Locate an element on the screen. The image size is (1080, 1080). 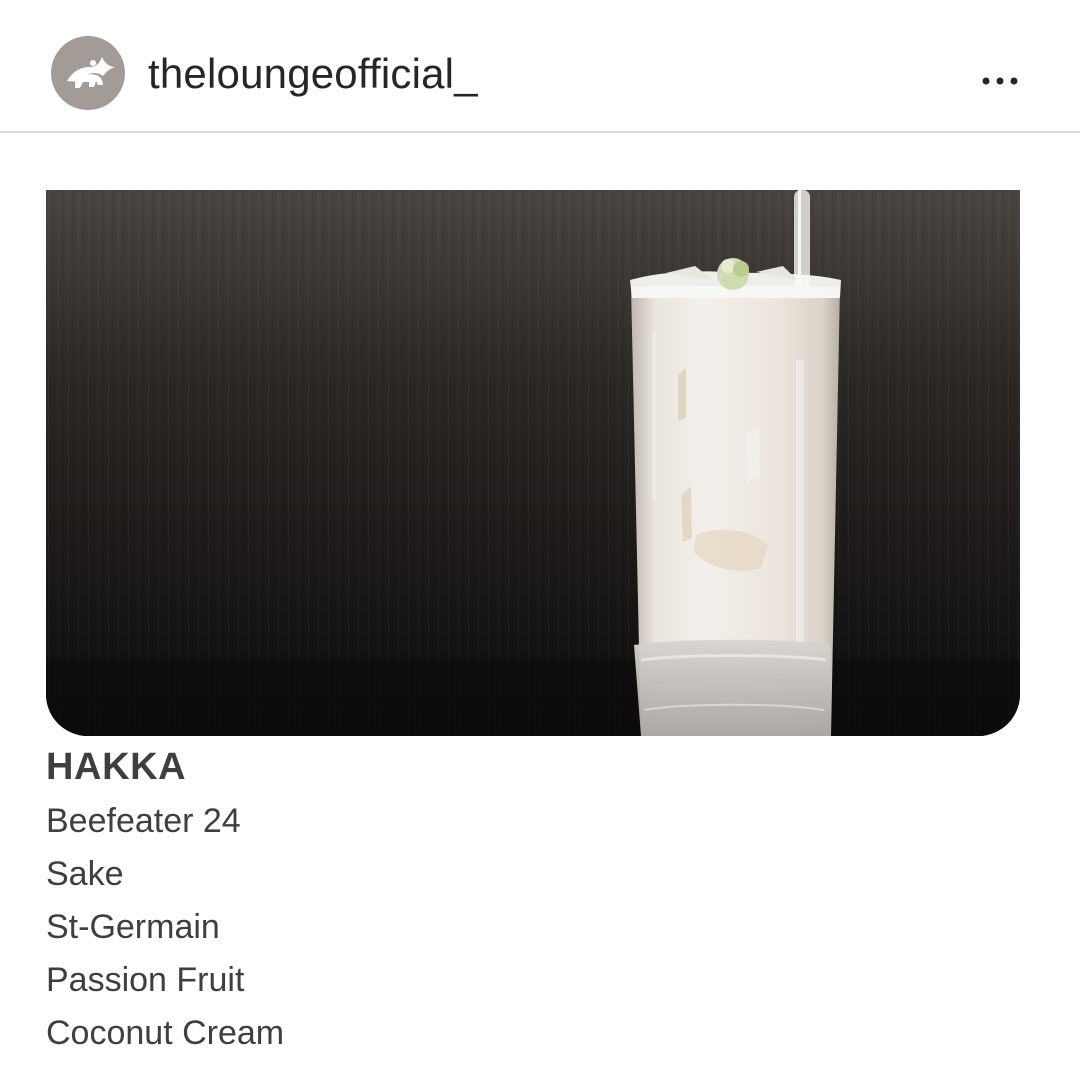
winged-lion-logo-icon is located at coordinates (91, 72).